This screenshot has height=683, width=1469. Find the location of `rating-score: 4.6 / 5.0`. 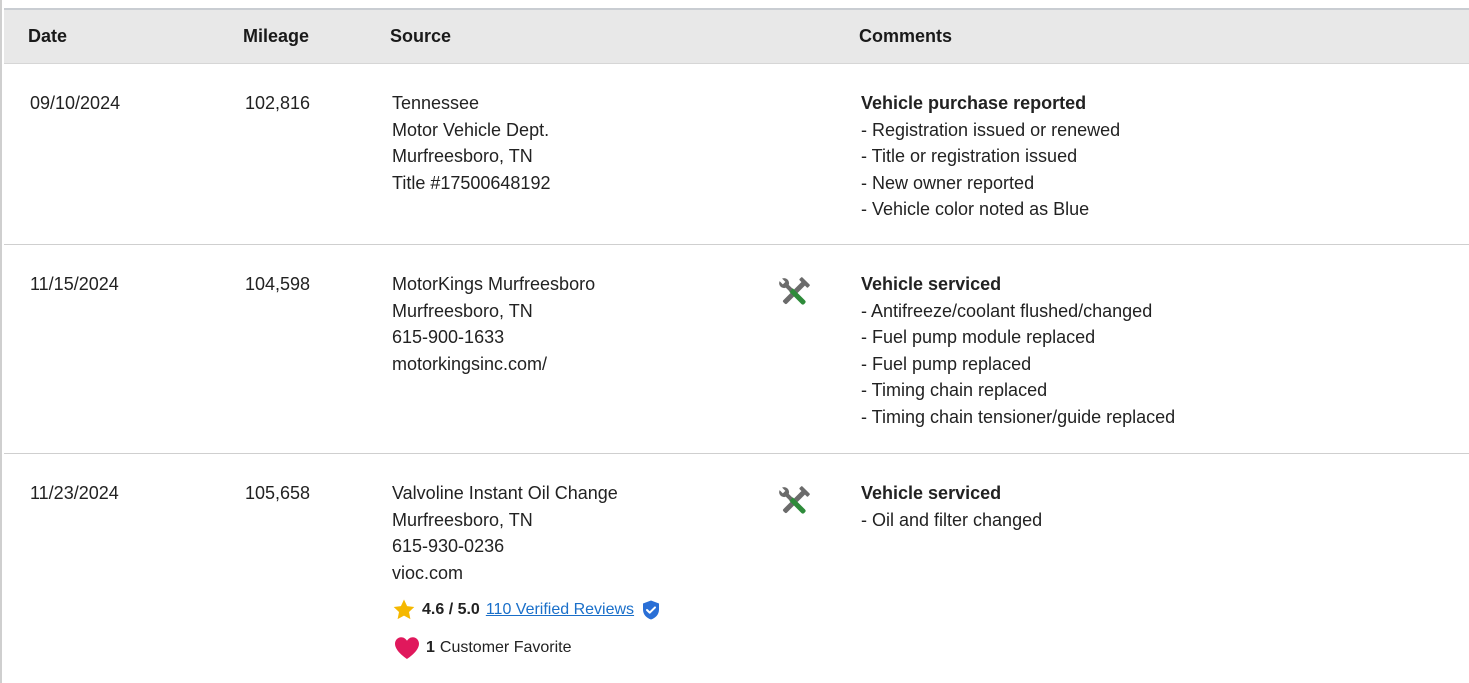

rating-score: 4.6 / 5.0 is located at coordinates (451, 609).